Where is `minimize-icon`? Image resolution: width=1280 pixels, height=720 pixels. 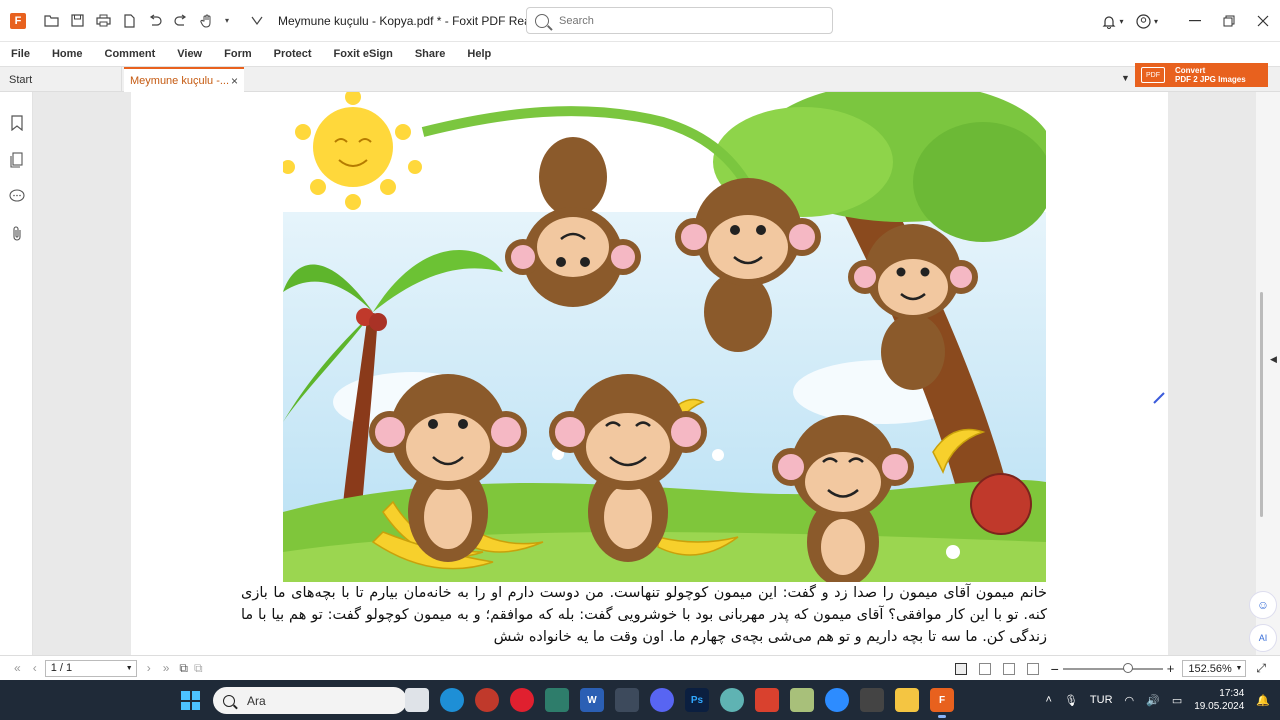 minimize-icon is located at coordinates (1195, 21).